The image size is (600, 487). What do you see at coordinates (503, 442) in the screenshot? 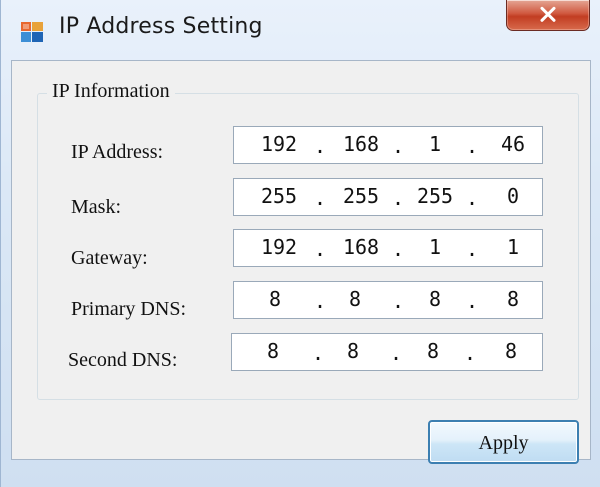
I see `apply-button: Apply` at bounding box center [503, 442].